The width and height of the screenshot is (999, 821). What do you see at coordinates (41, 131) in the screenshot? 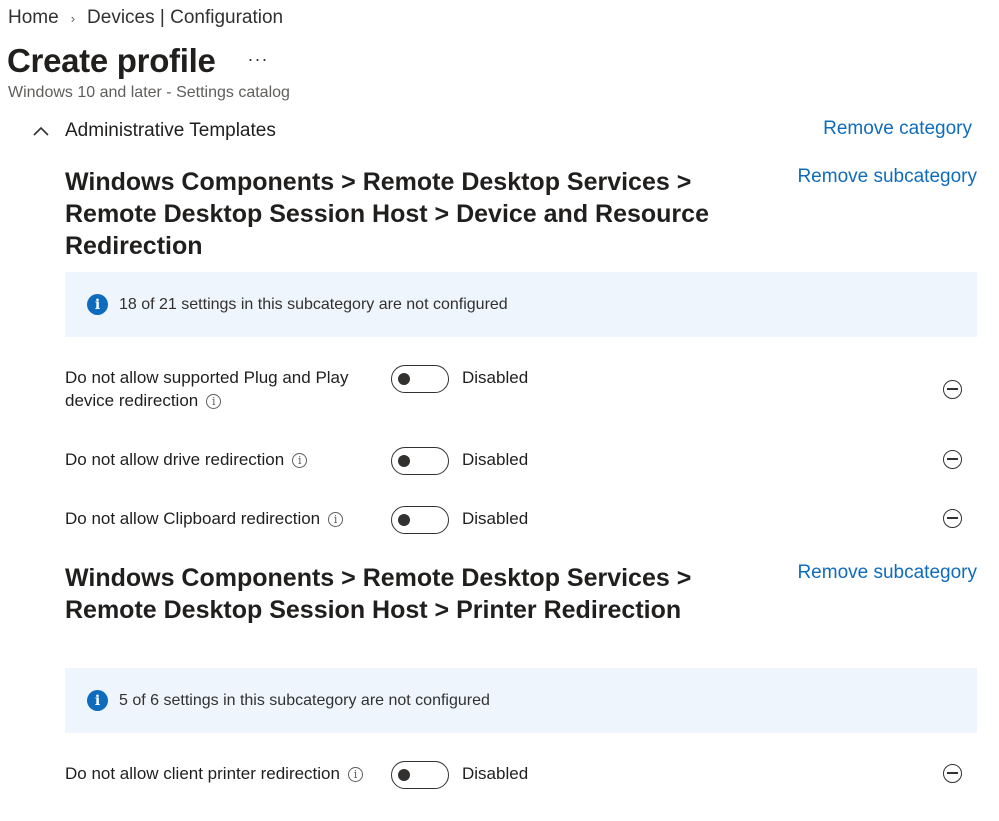
I see `chevron-up-icon` at bounding box center [41, 131].